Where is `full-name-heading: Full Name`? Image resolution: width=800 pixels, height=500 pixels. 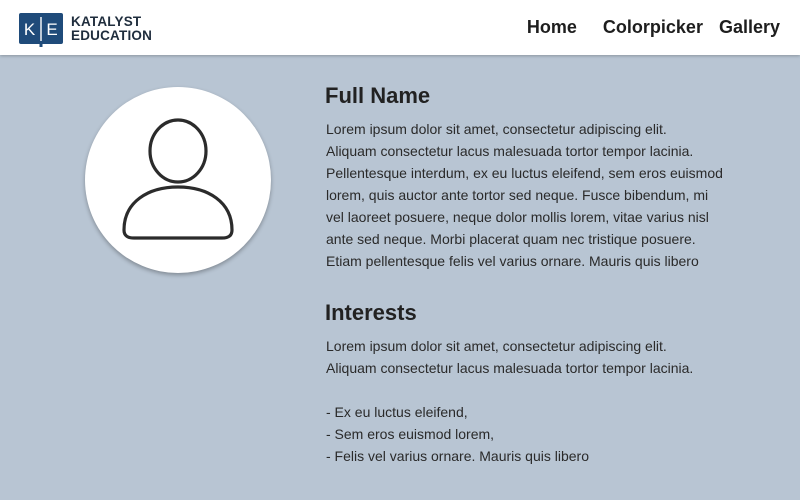 full-name-heading: Full Name is located at coordinates (378, 95).